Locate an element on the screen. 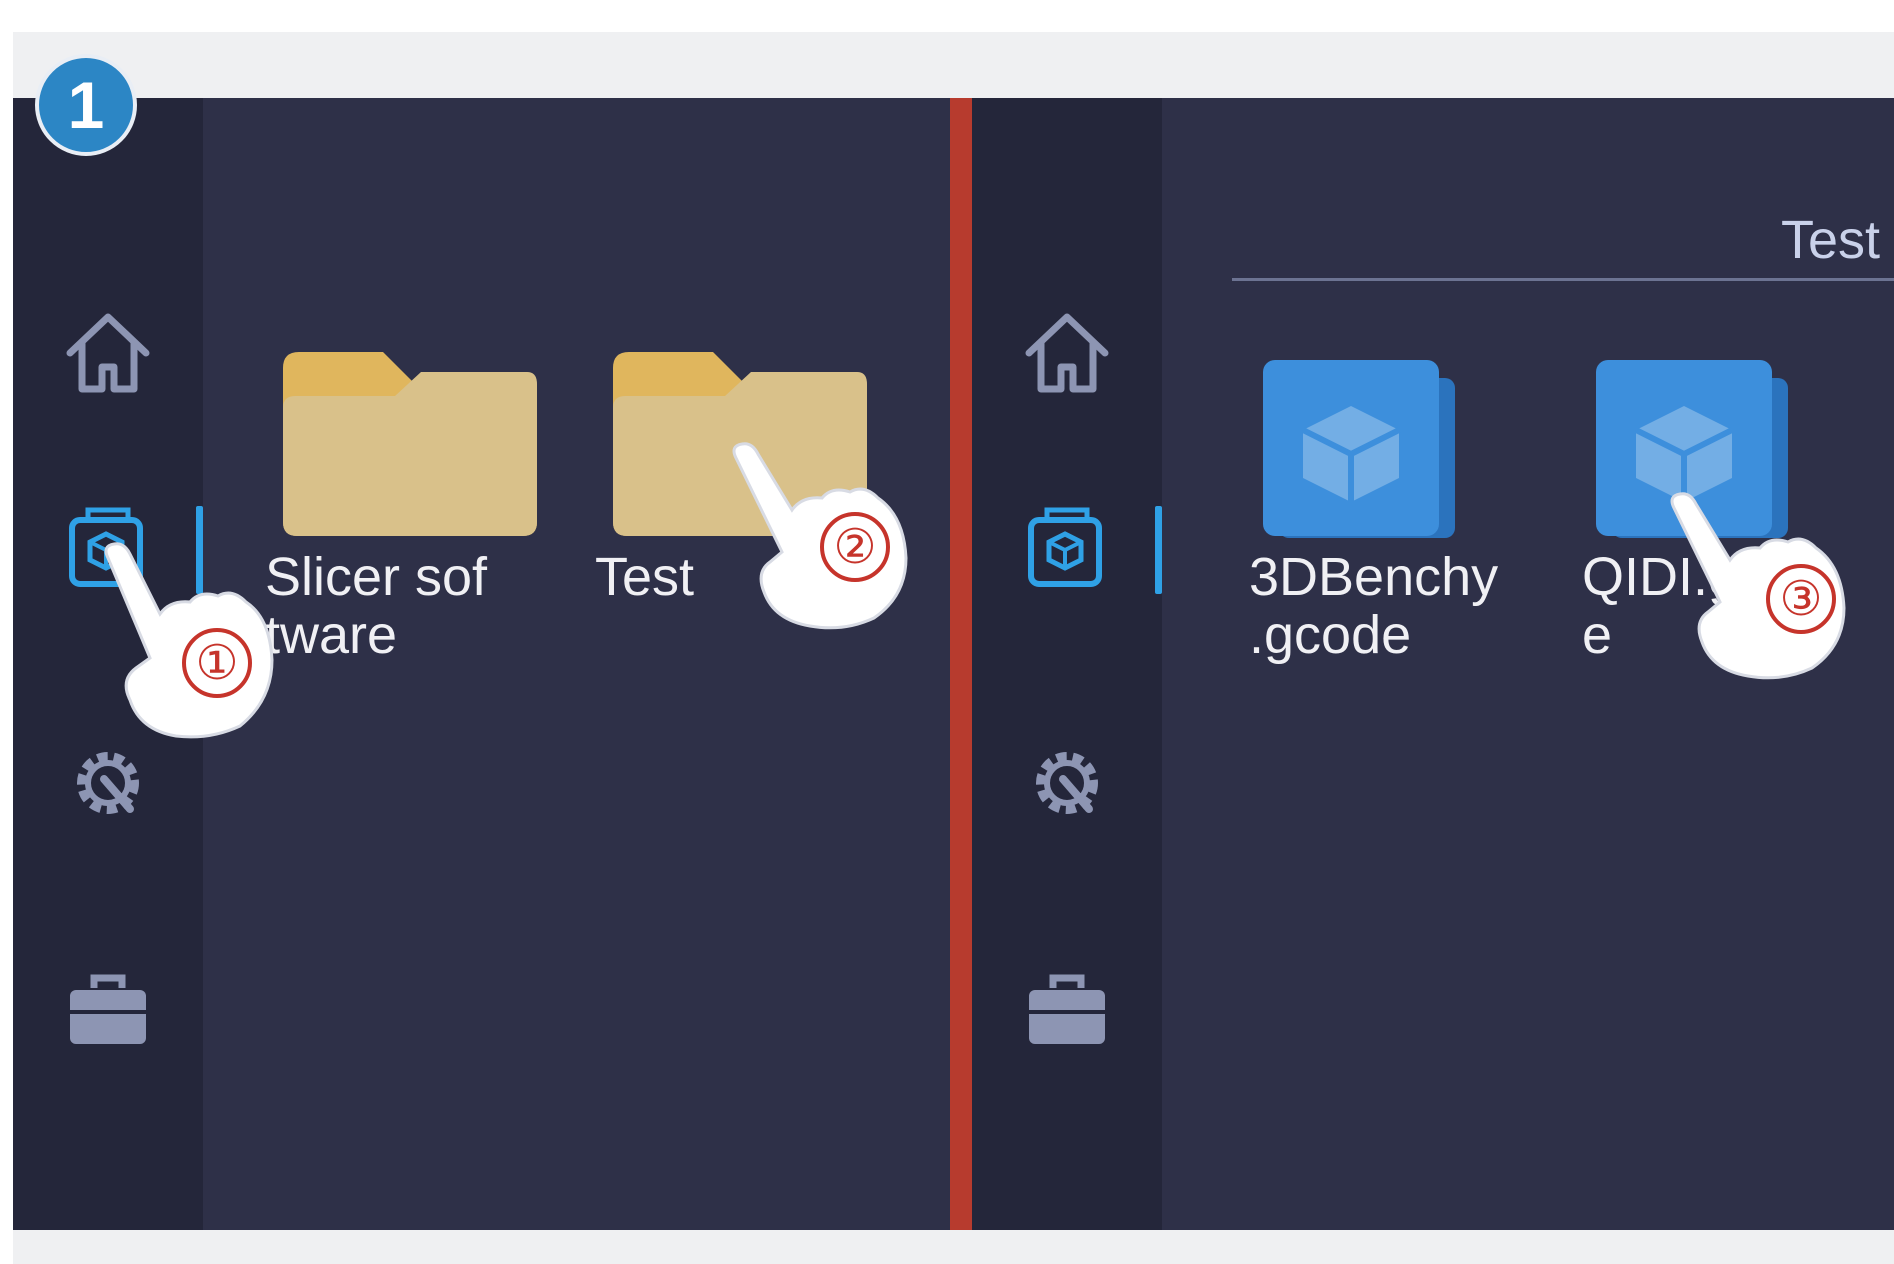 The height and width of the screenshot is (1264, 1894). active-indicator is located at coordinates (1158, 550).